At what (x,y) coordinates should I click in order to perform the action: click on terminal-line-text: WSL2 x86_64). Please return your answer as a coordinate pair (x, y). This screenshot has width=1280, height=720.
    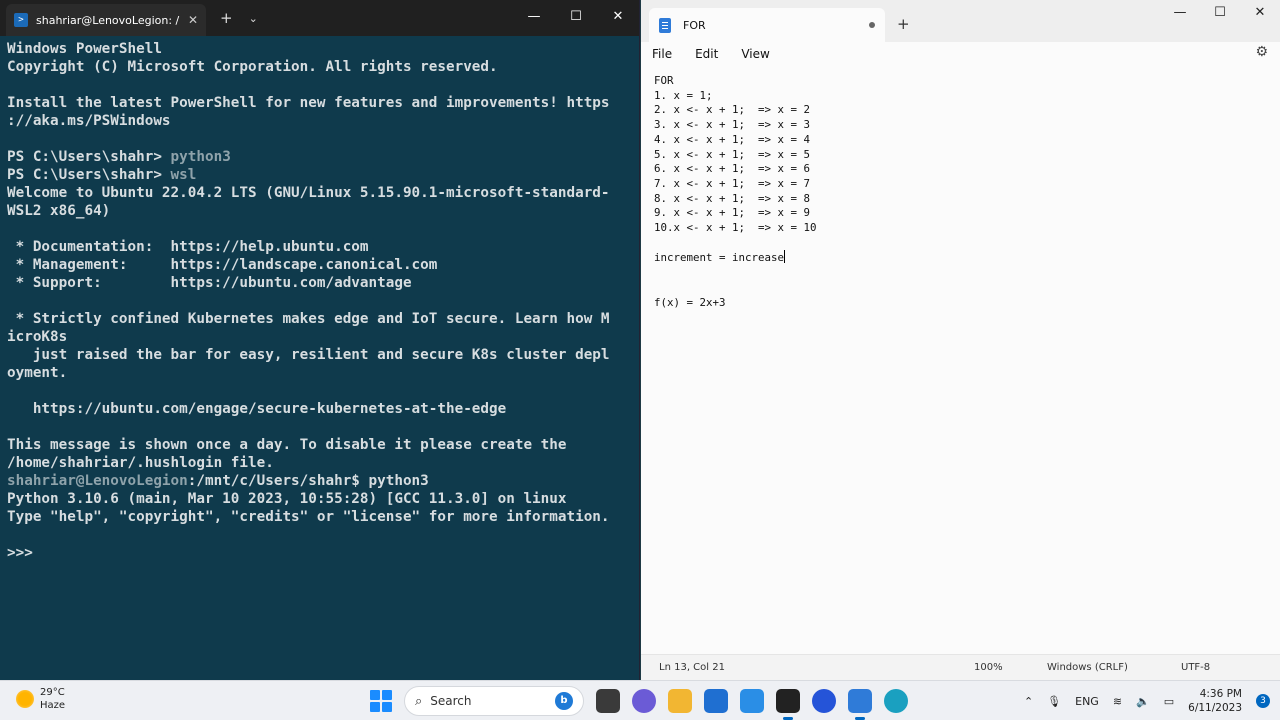
    Looking at the image, I should click on (59, 211).